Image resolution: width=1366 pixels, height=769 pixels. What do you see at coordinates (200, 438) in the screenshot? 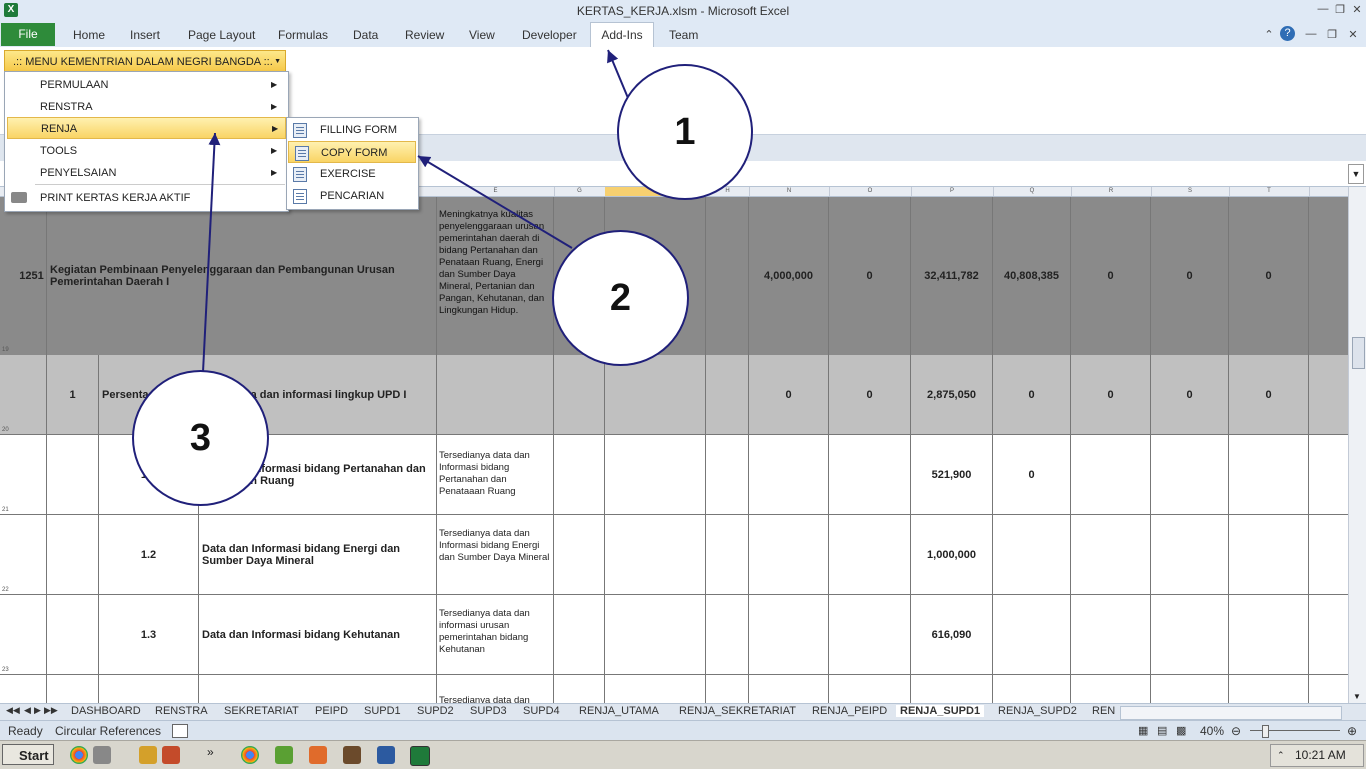
I see `callout-3: 3` at bounding box center [200, 438].